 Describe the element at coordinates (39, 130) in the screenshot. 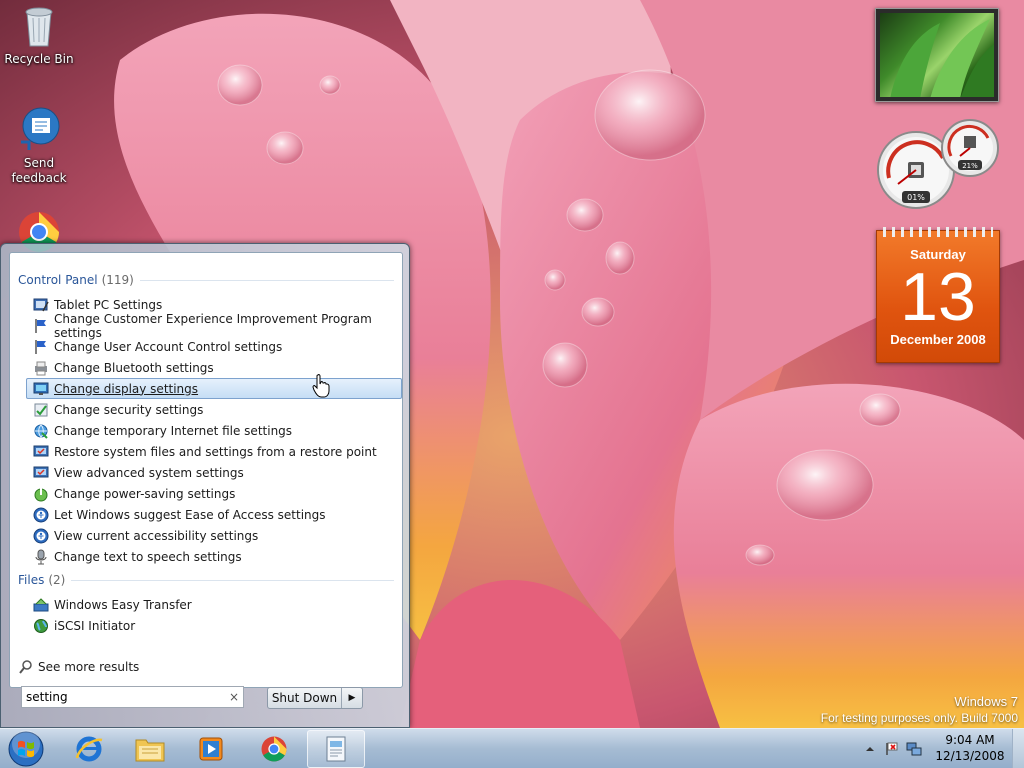

I see `feedback-icon` at that location.